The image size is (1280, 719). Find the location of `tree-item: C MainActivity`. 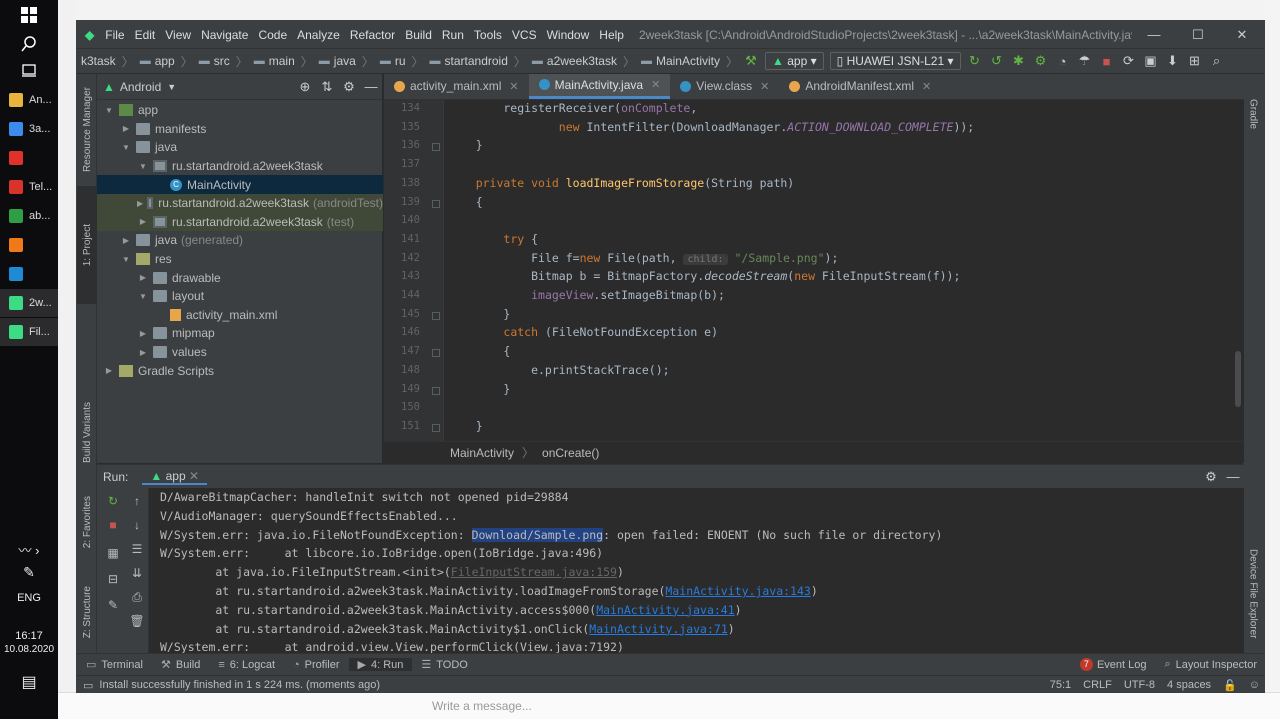

tree-item: C MainActivity is located at coordinates (240, 184).